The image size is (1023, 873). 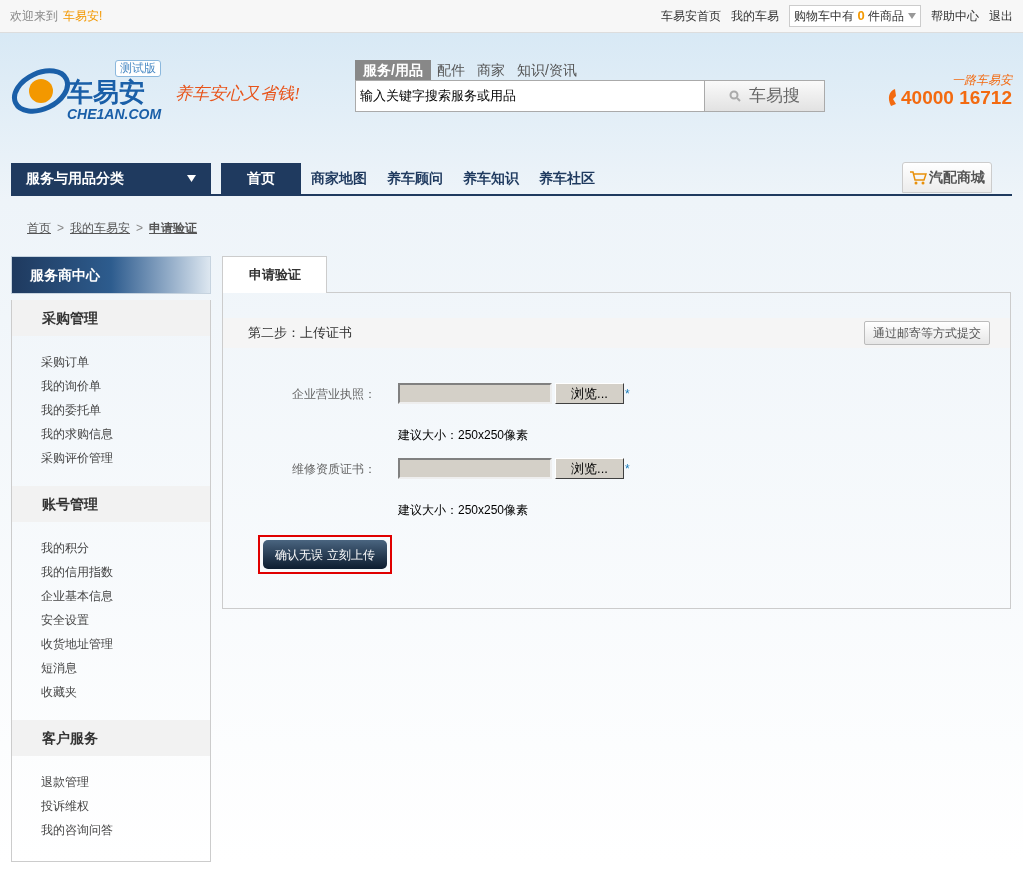 What do you see at coordinates (111, 830) in the screenshot?
I see `sidebar-link: 我的咨询问答` at bounding box center [111, 830].